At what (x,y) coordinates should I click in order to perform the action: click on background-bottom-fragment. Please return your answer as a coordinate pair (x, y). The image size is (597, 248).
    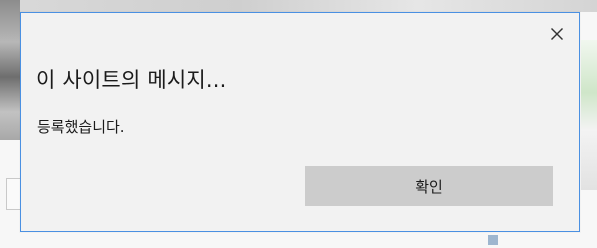
    Looking at the image, I should click on (542, 241).